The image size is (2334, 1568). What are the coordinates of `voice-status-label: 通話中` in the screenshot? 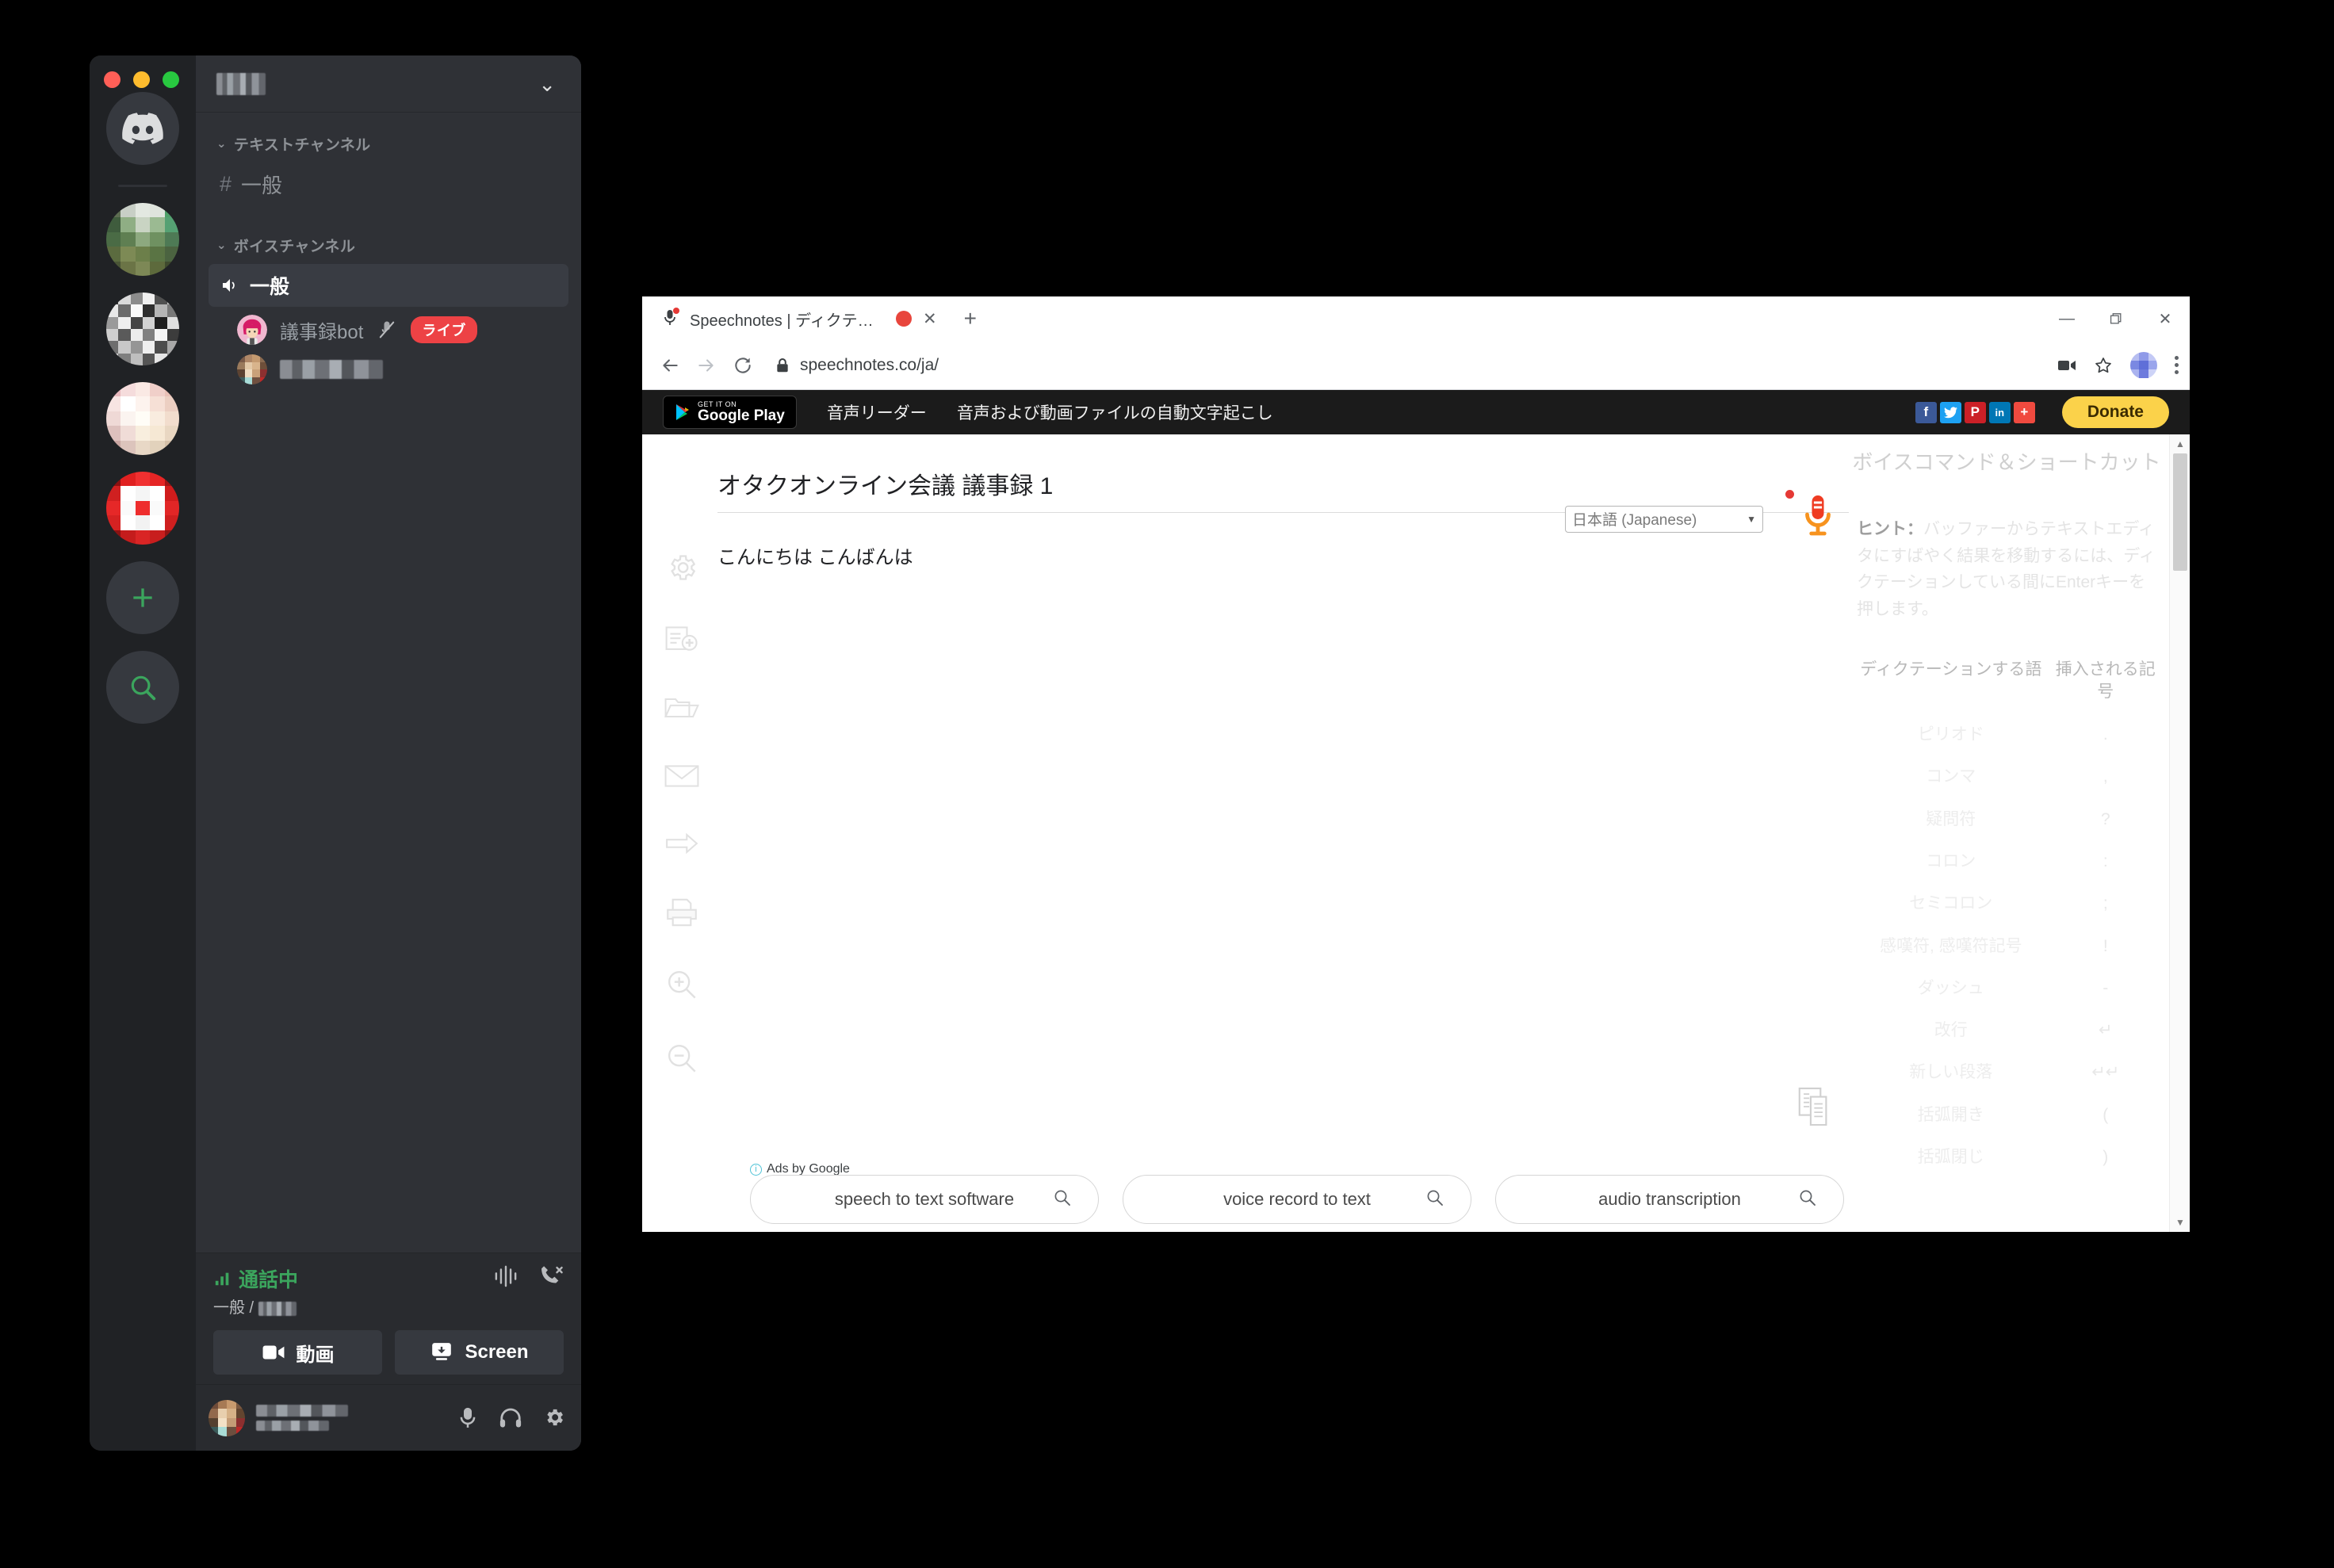 It's located at (269, 1280).